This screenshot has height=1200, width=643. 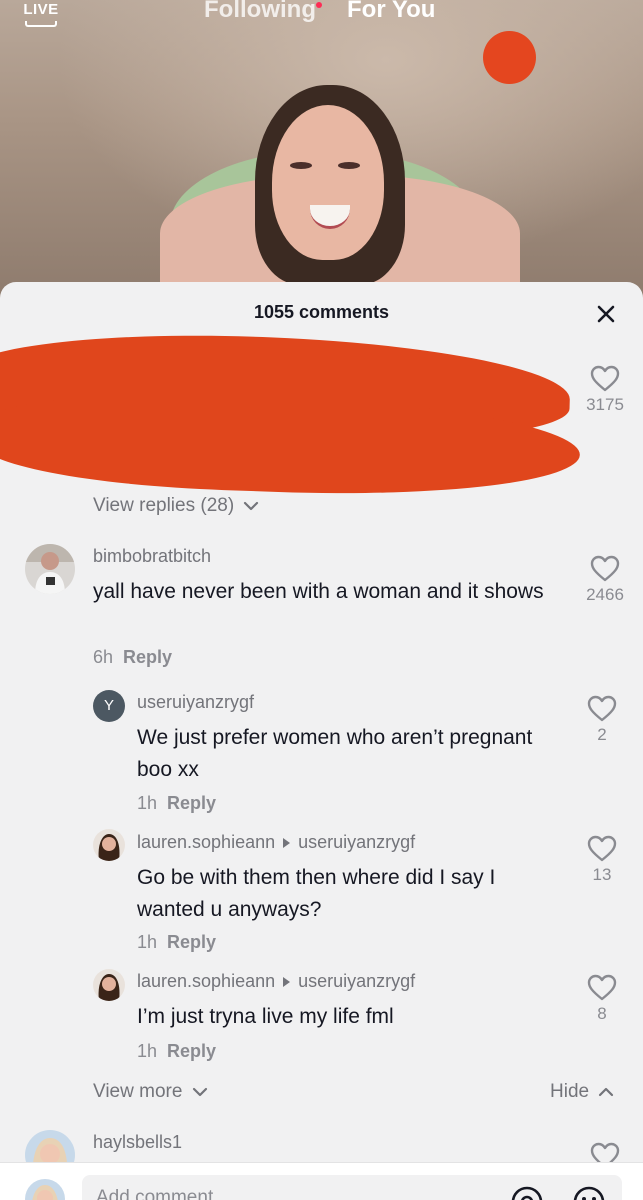 I want to click on like-count: 2466, so click(x=605, y=594).